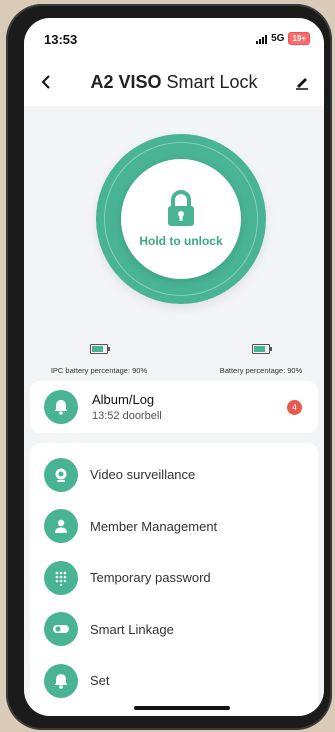  I want to click on hold-to-unlock-label: Hold to unlock, so click(181, 241).